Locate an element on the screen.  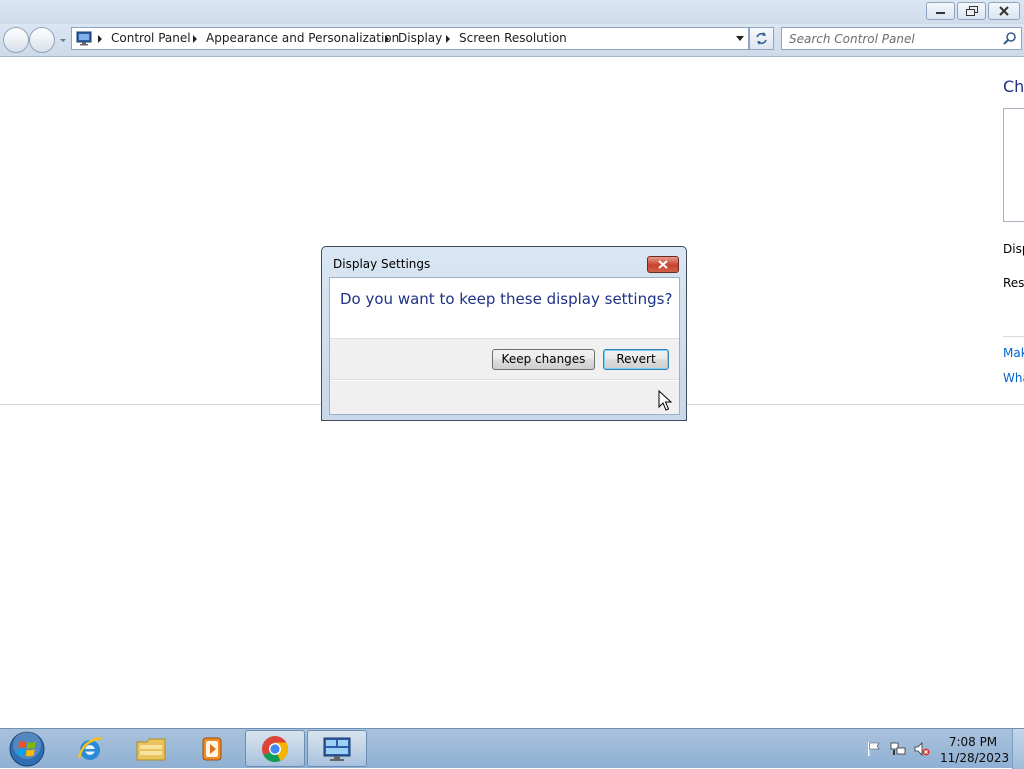
dialog-button-area: Keep changes Revert is located at coordinates (504, 359).